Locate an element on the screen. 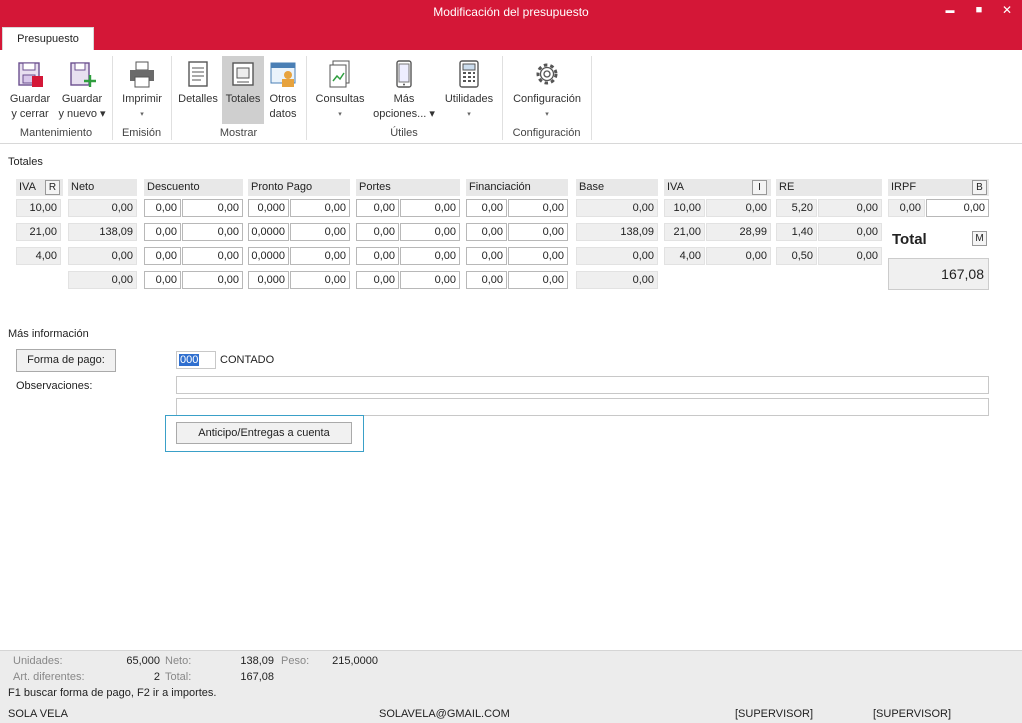  mas-opciones-button: Más opciones... ▾ is located at coordinates (404, 90).